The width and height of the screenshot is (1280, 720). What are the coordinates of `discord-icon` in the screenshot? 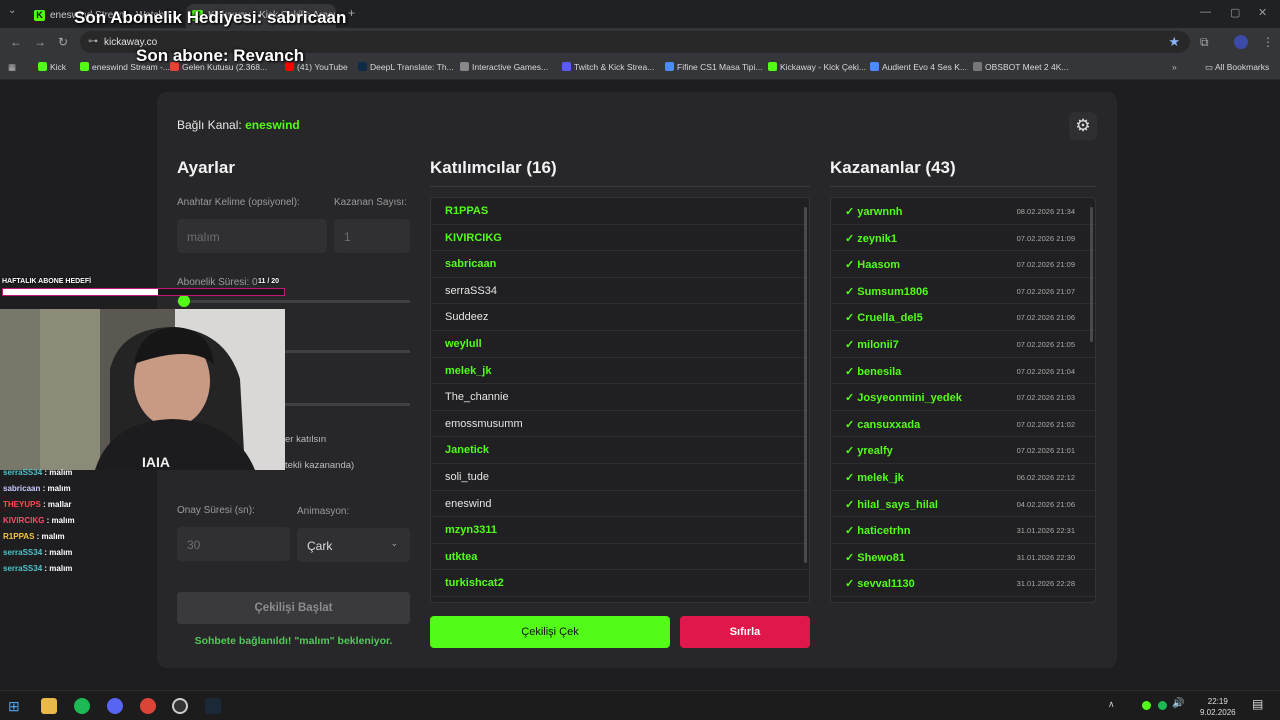 It's located at (115, 706).